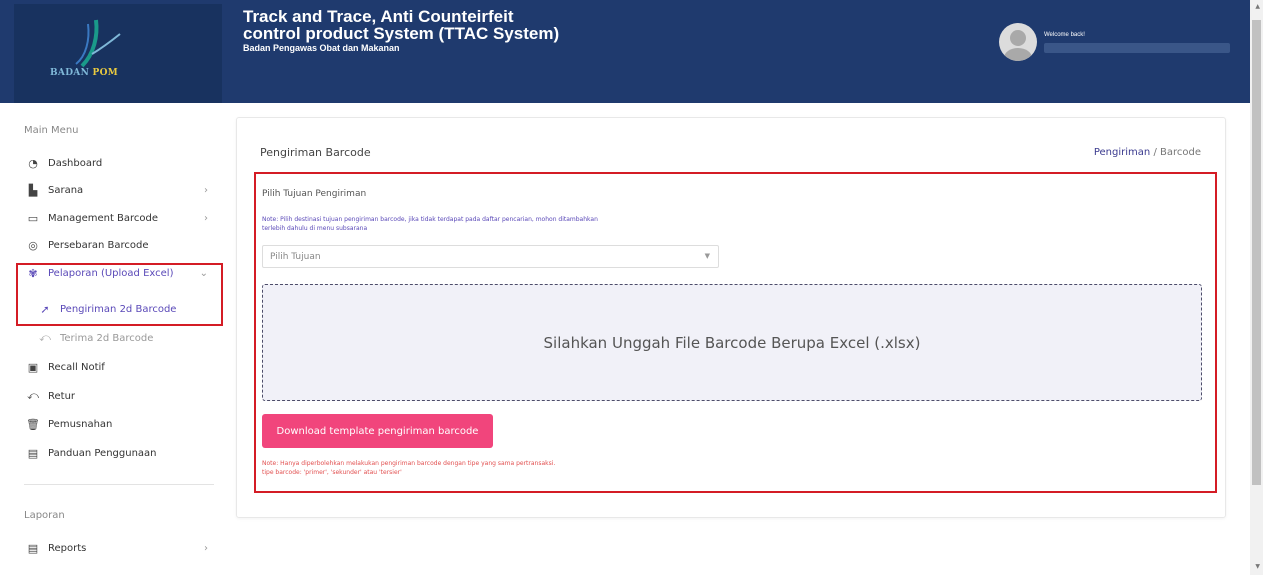 The image size is (1263, 575). What do you see at coordinates (119, 190) in the screenshot?
I see `sidebar-item-sarana: ▙ Sarana ›` at bounding box center [119, 190].